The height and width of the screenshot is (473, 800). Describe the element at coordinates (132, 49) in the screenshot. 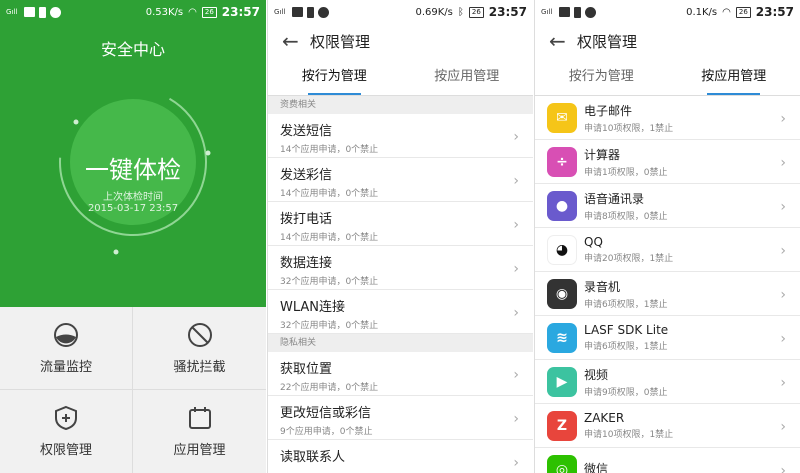

I see `page-title: 安全中心` at that location.